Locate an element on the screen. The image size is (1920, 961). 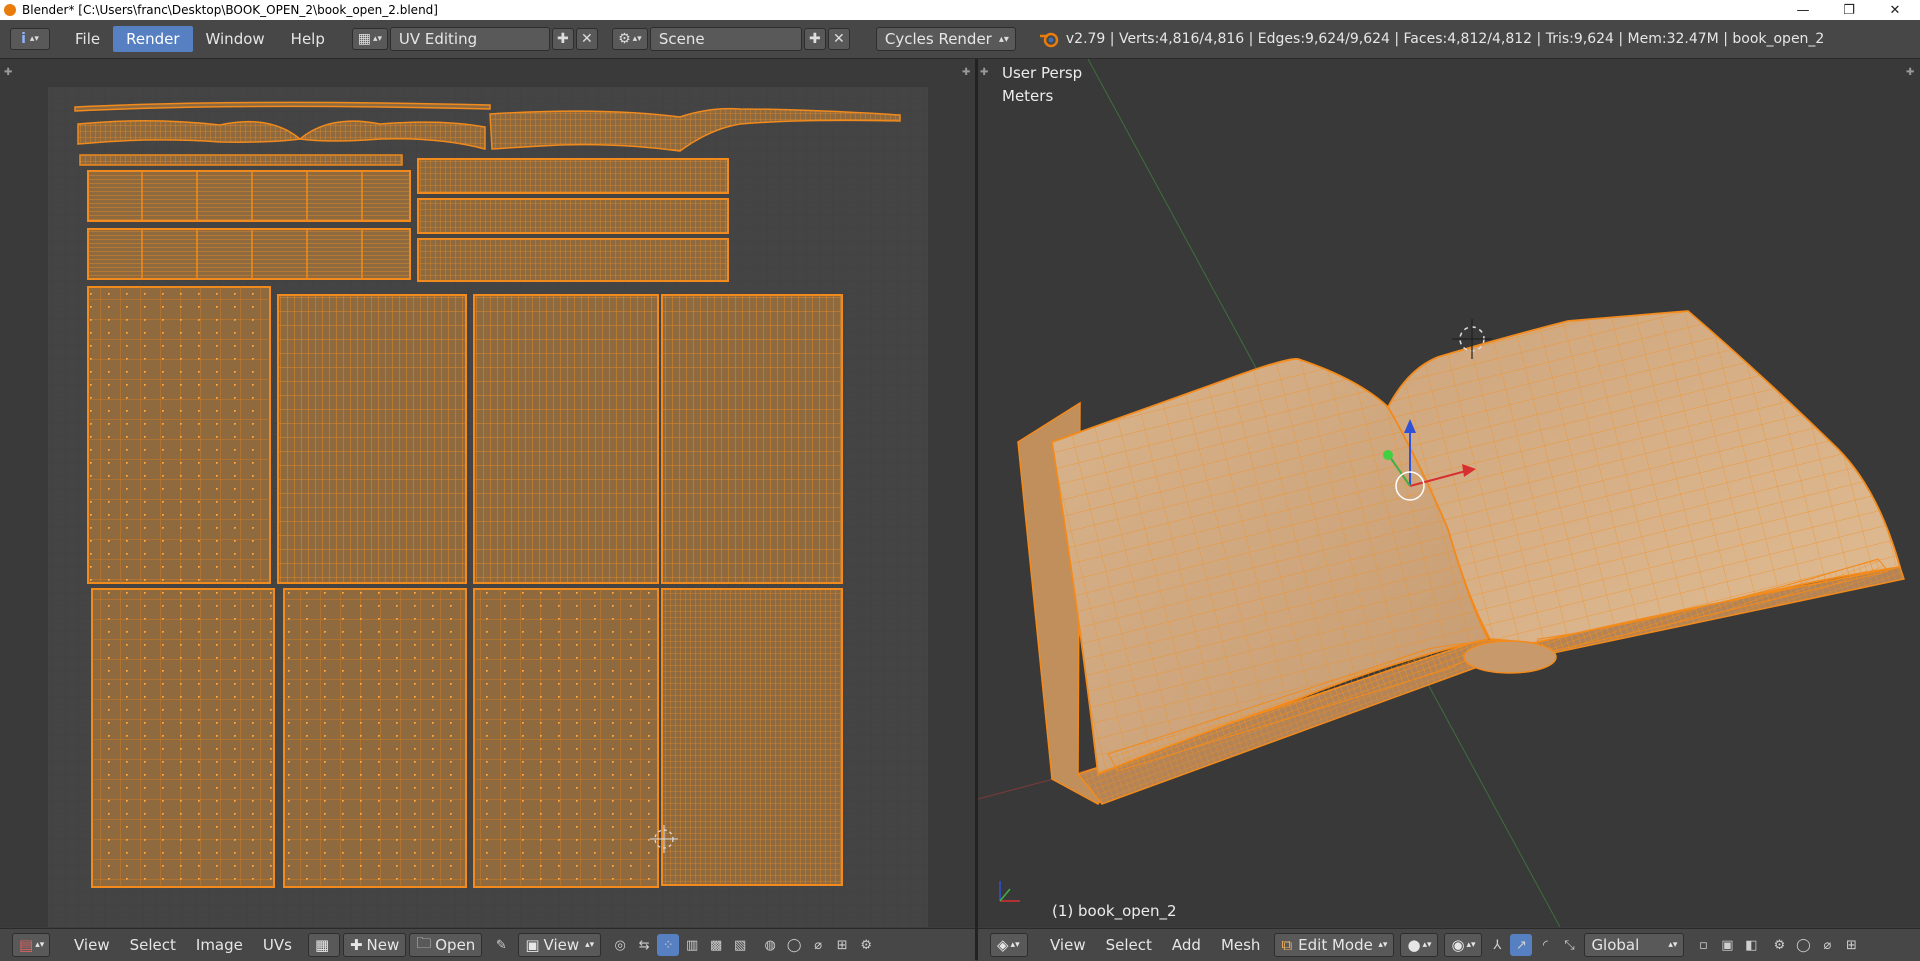
occlude-geometry-icon: ⚙ is located at coordinates (1779, 945).